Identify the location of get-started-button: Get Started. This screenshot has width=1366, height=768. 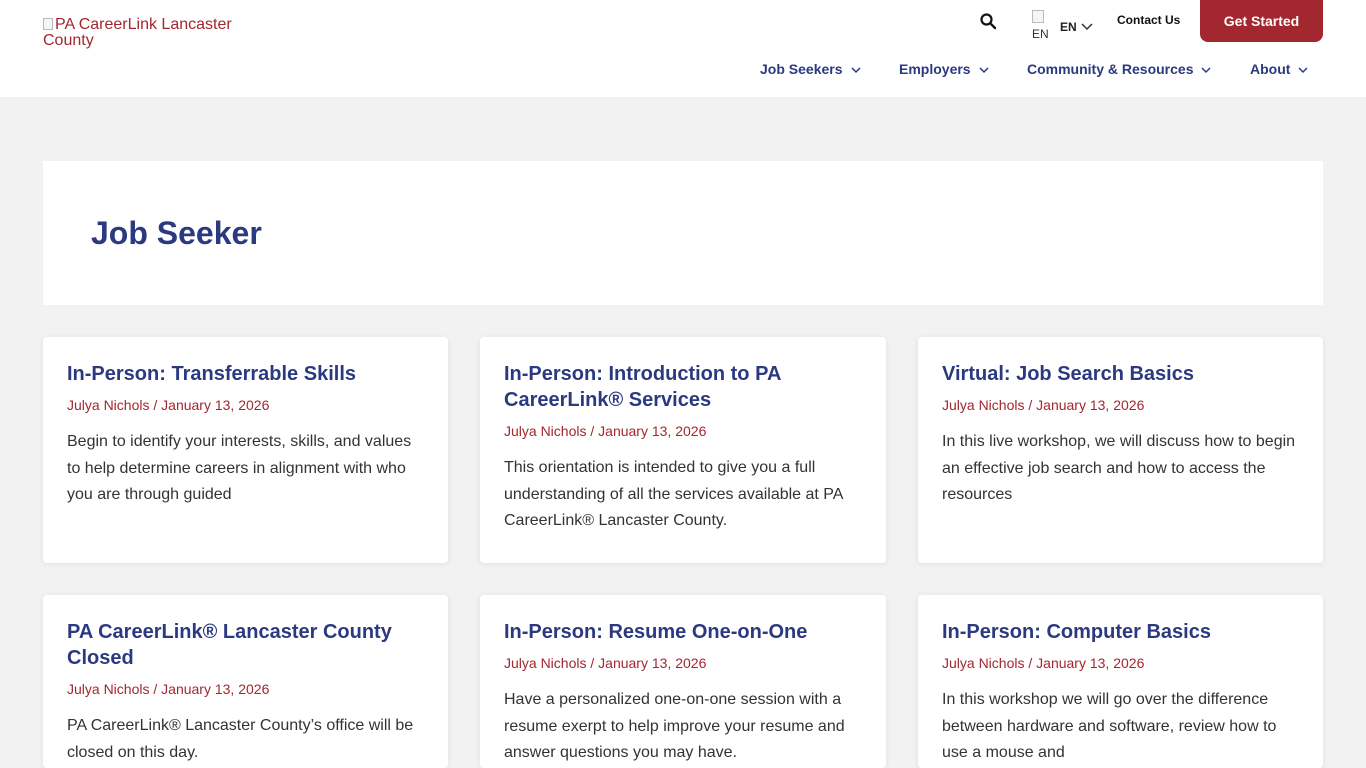
(1261, 21).